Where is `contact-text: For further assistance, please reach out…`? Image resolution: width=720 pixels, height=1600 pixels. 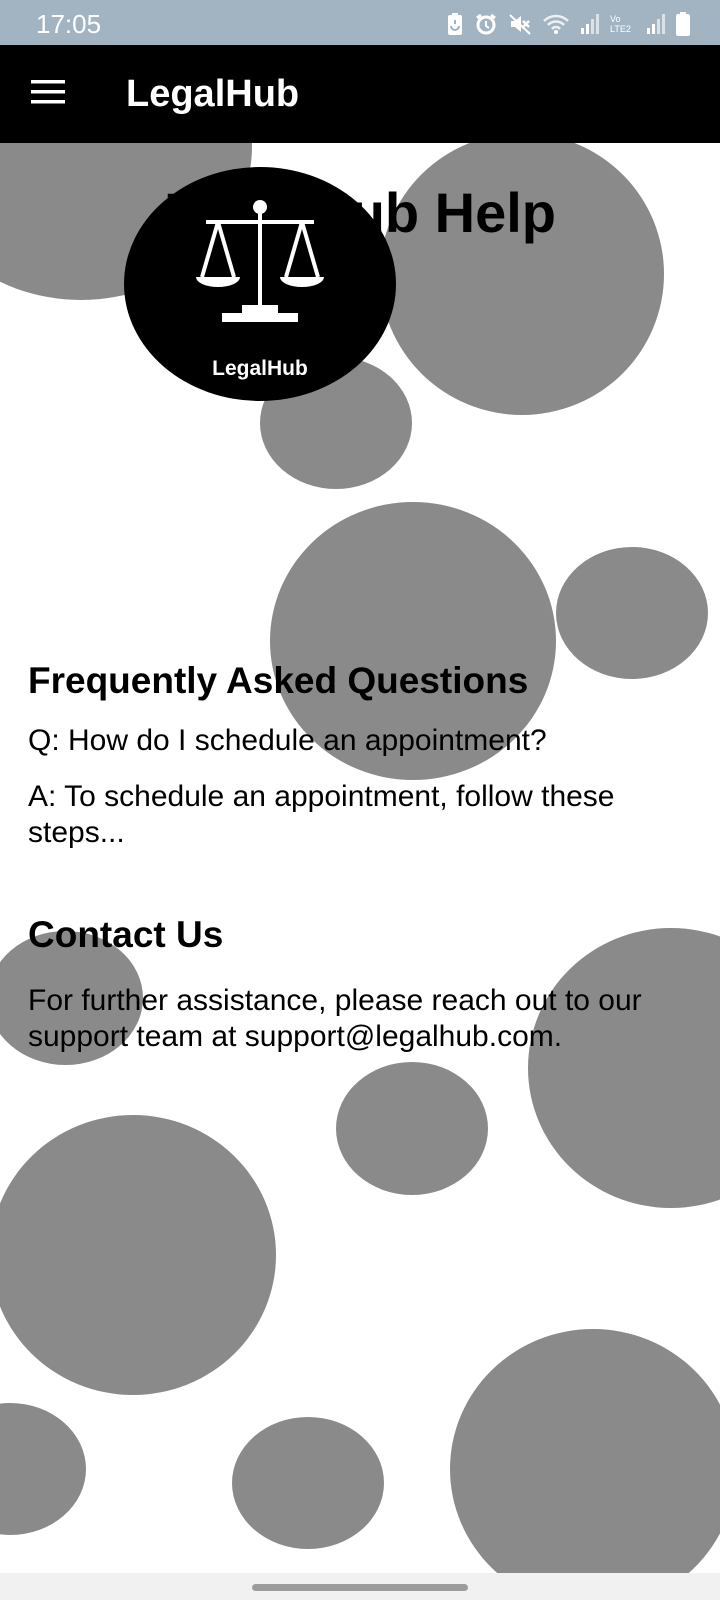 contact-text: For further assistance, please reach out… is located at coordinates (335, 1018).